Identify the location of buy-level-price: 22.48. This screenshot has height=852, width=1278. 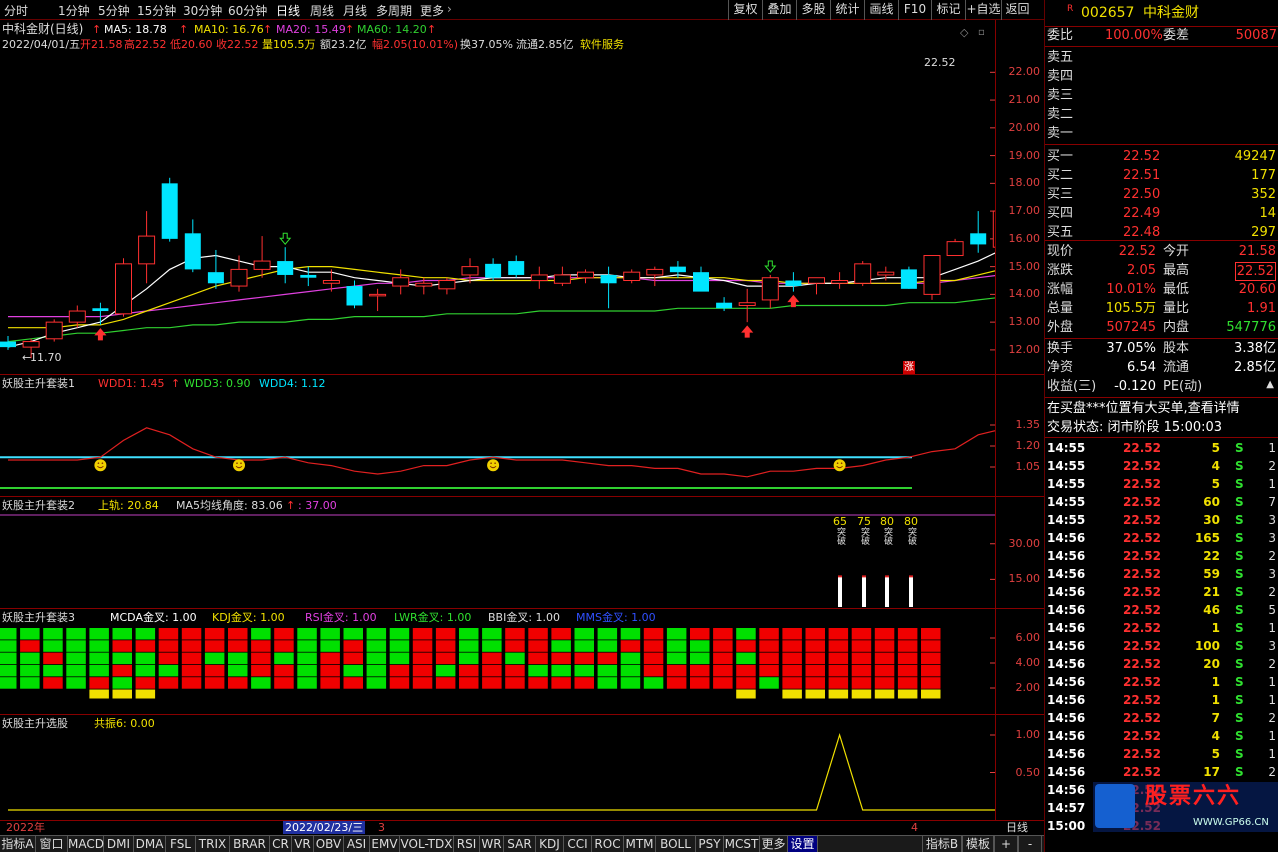
(1142, 232).